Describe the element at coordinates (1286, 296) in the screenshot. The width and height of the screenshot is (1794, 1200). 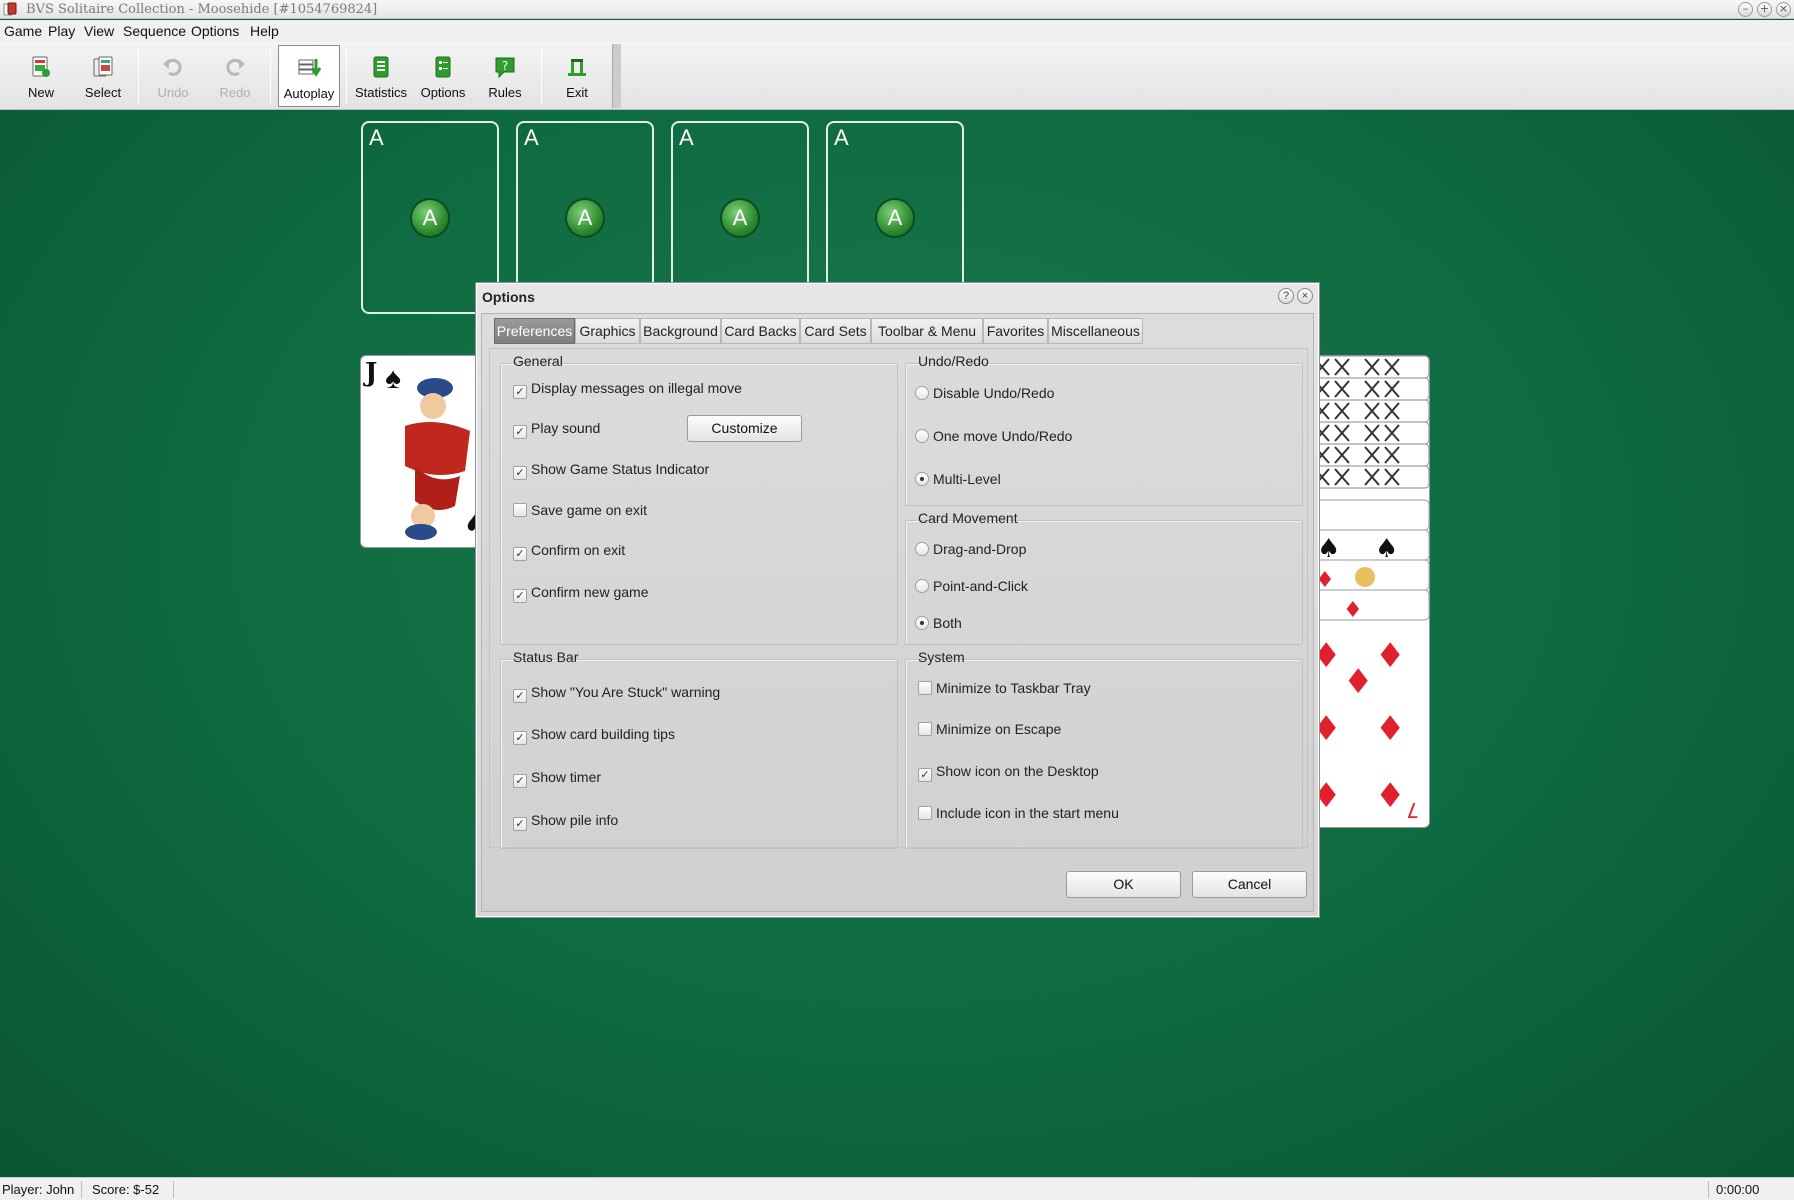
I see `help-icon: ?` at that location.